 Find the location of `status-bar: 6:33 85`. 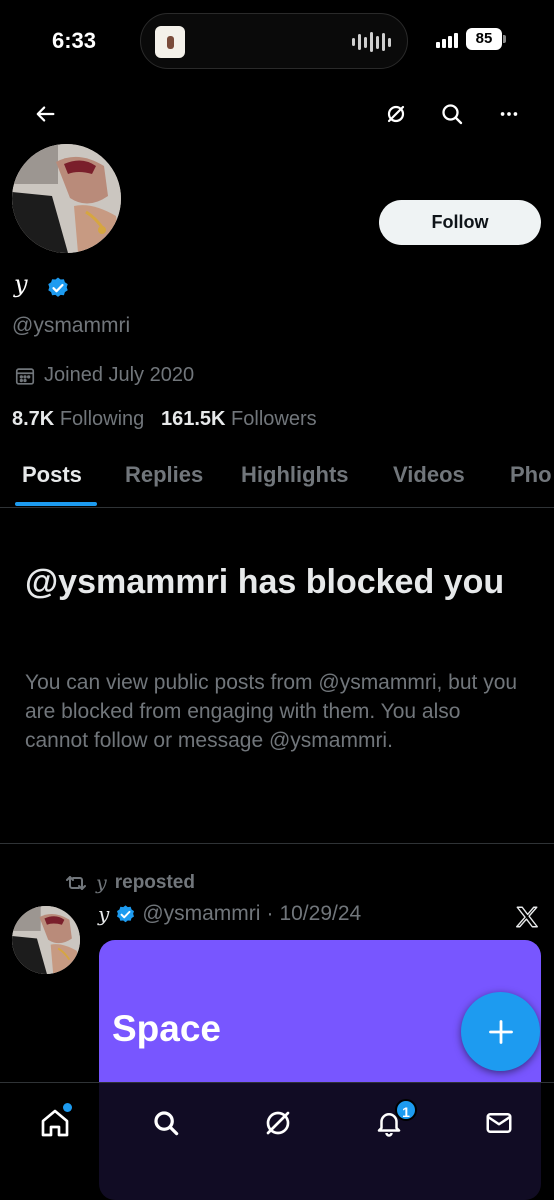

status-bar: 6:33 85 is located at coordinates (277, 42).